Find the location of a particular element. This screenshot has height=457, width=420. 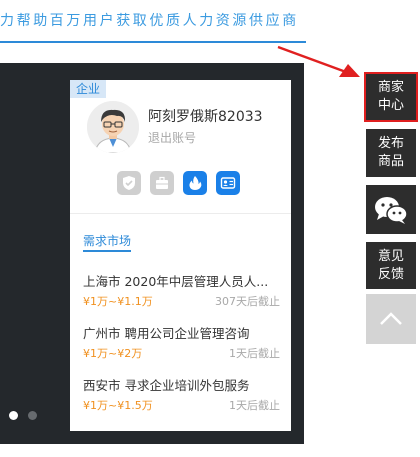

banner-underline is located at coordinates (153, 42).